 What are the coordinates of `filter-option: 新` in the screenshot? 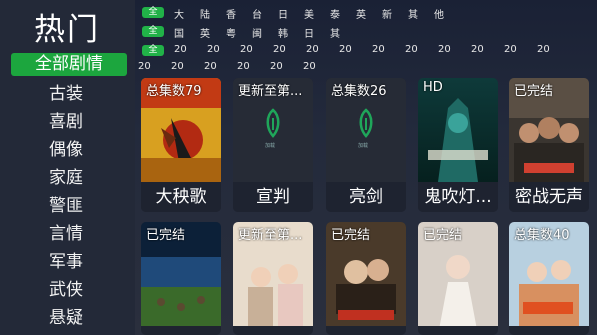 It's located at (395, 13).